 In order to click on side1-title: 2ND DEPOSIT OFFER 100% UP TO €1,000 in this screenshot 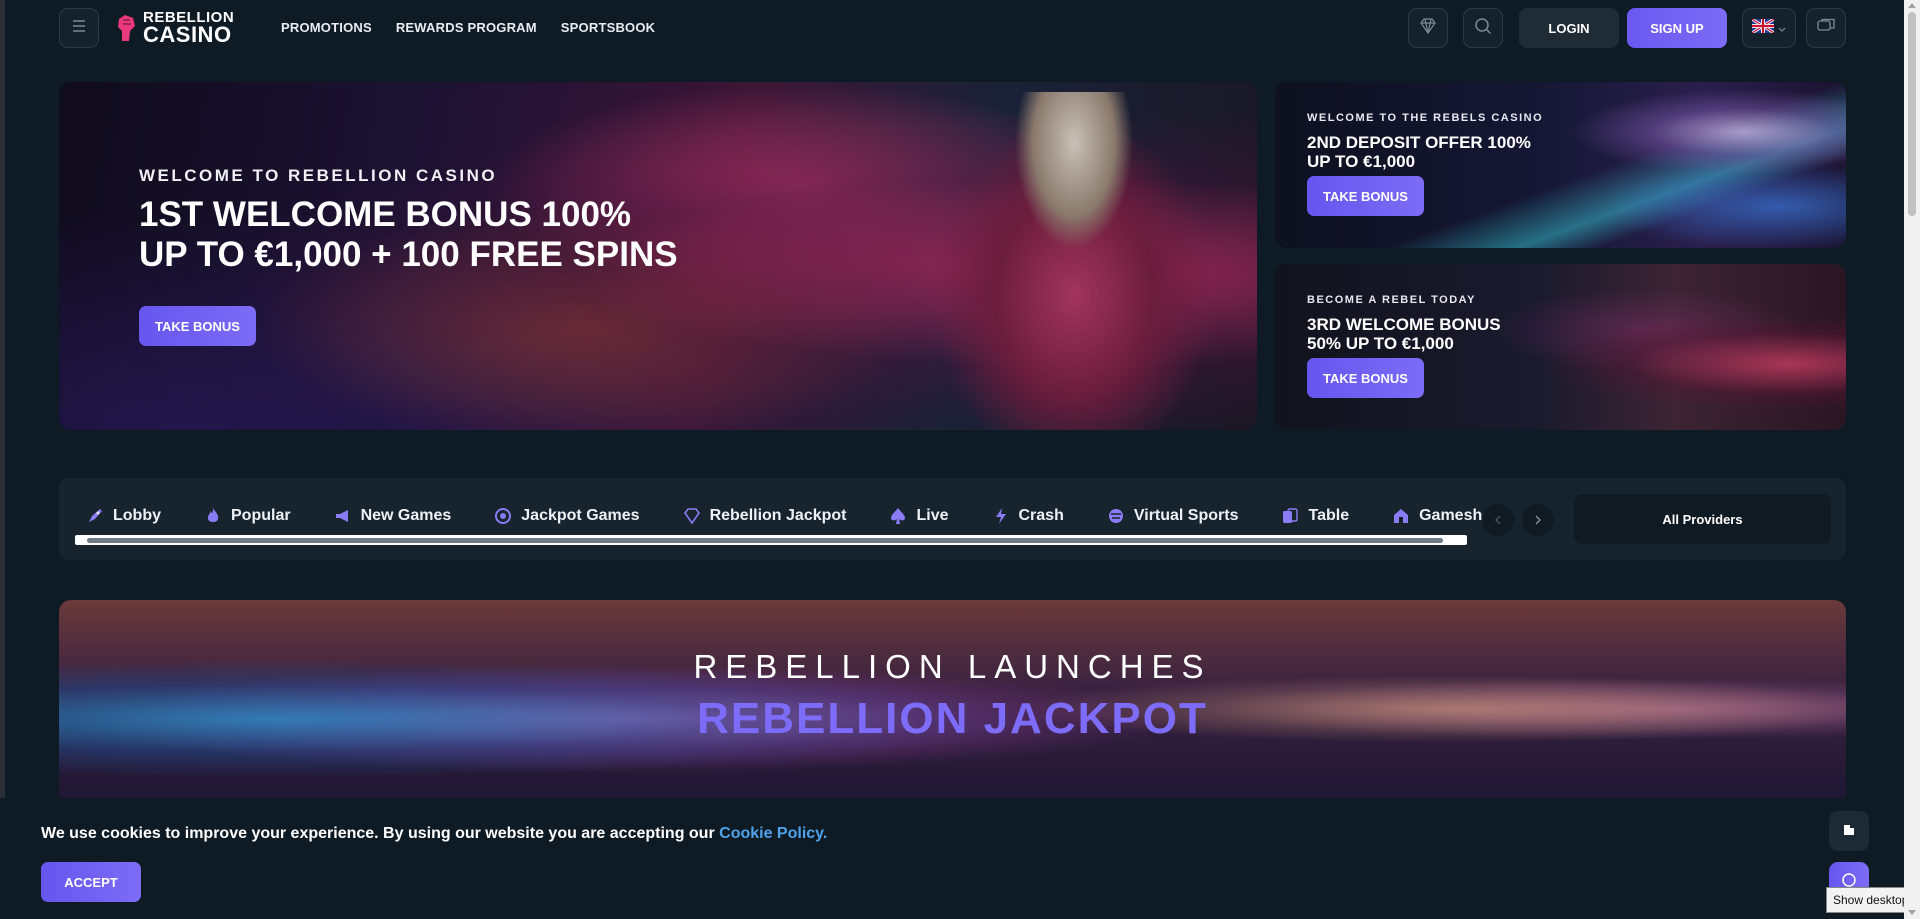, I will do `click(1419, 152)`.